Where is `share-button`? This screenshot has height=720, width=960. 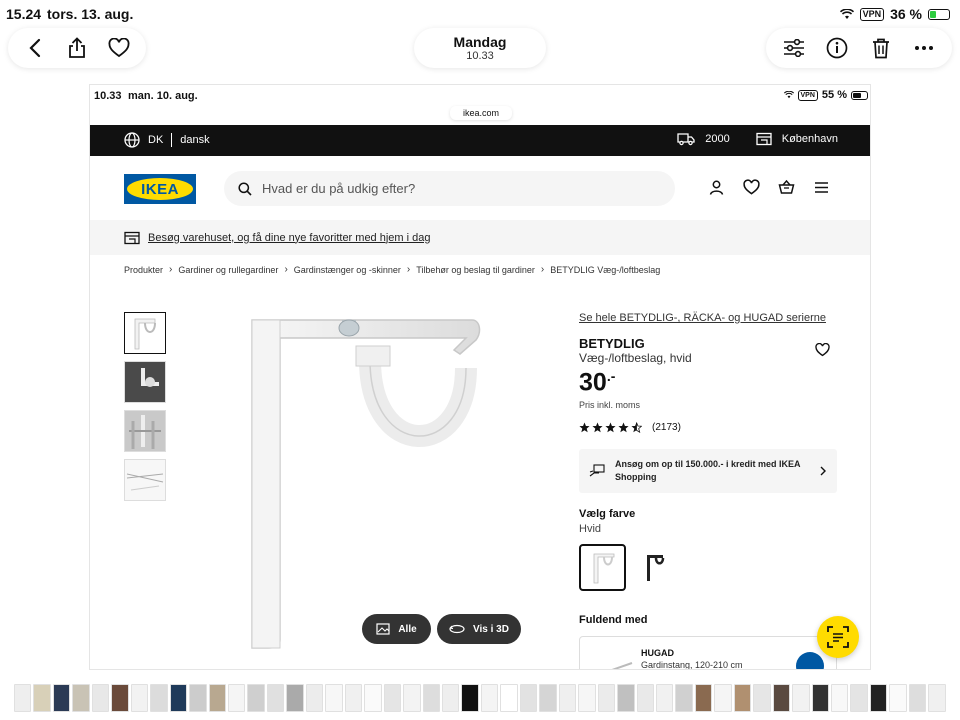 share-button is located at coordinates (77, 48).